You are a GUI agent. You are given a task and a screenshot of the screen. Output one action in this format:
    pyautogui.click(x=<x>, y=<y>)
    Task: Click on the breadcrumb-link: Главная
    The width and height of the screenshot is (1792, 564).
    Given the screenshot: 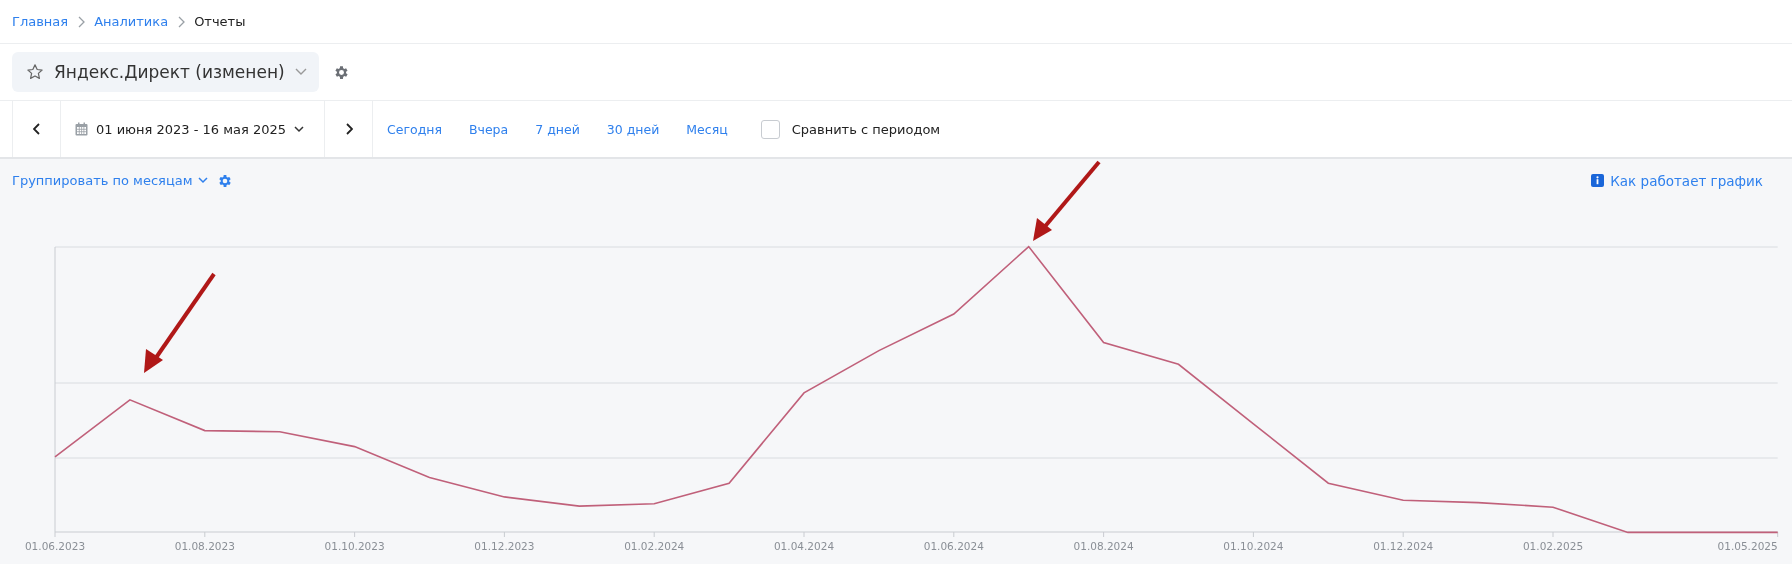 What is the action you would take?
    pyautogui.click(x=40, y=21)
    